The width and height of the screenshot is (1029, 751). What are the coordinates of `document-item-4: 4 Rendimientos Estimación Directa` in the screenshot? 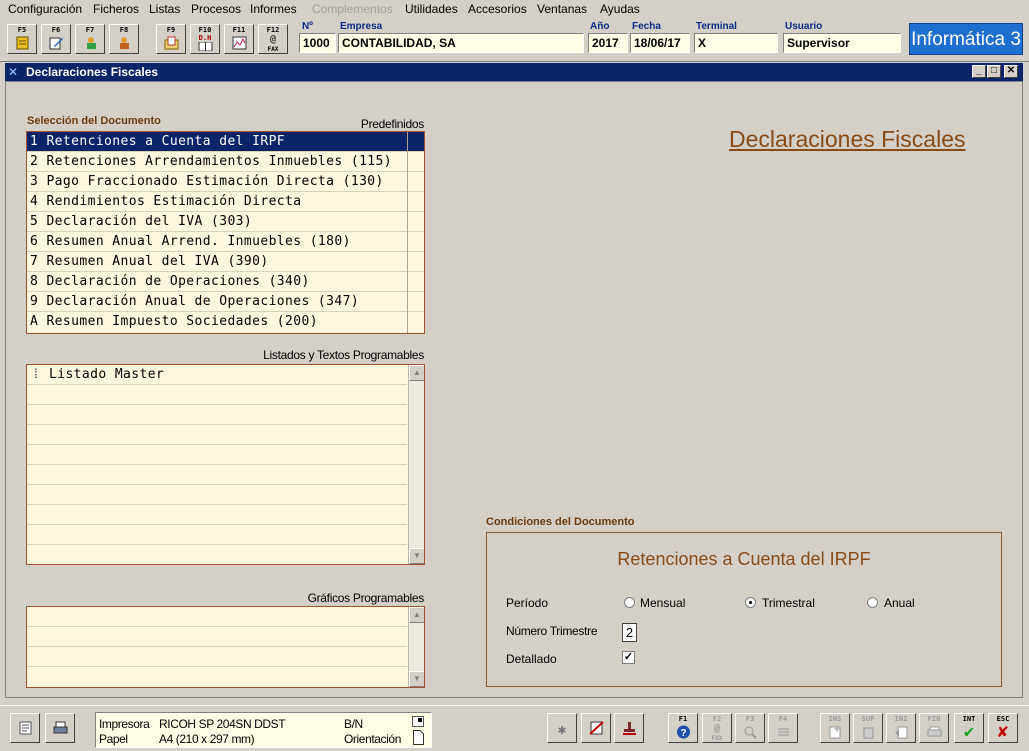 It's located at (225, 202).